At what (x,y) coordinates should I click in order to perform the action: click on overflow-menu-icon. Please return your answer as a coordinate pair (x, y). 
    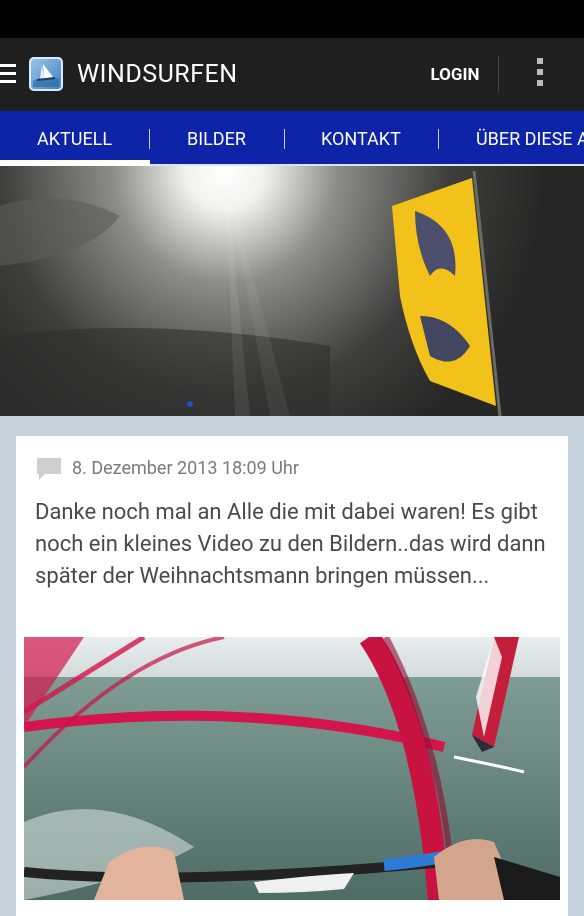
    Looking at the image, I should click on (540, 75).